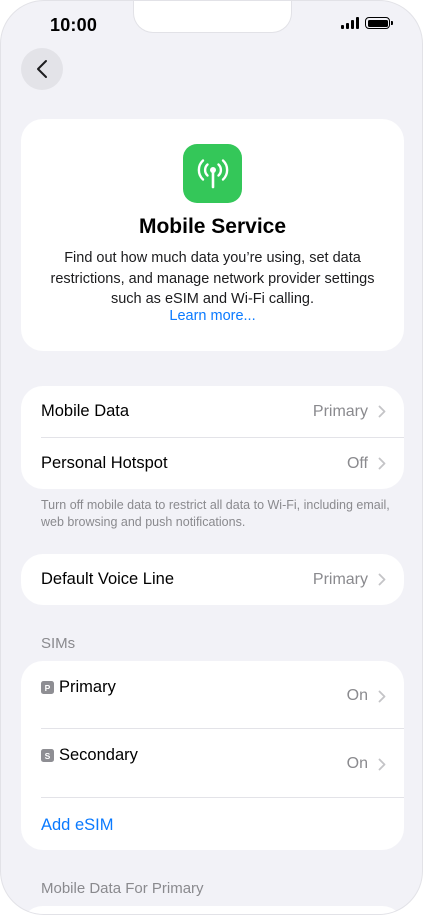  Describe the element at coordinates (122, 888) in the screenshot. I see `mobile-data-primary-header: Mobile Data For Primary` at that location.